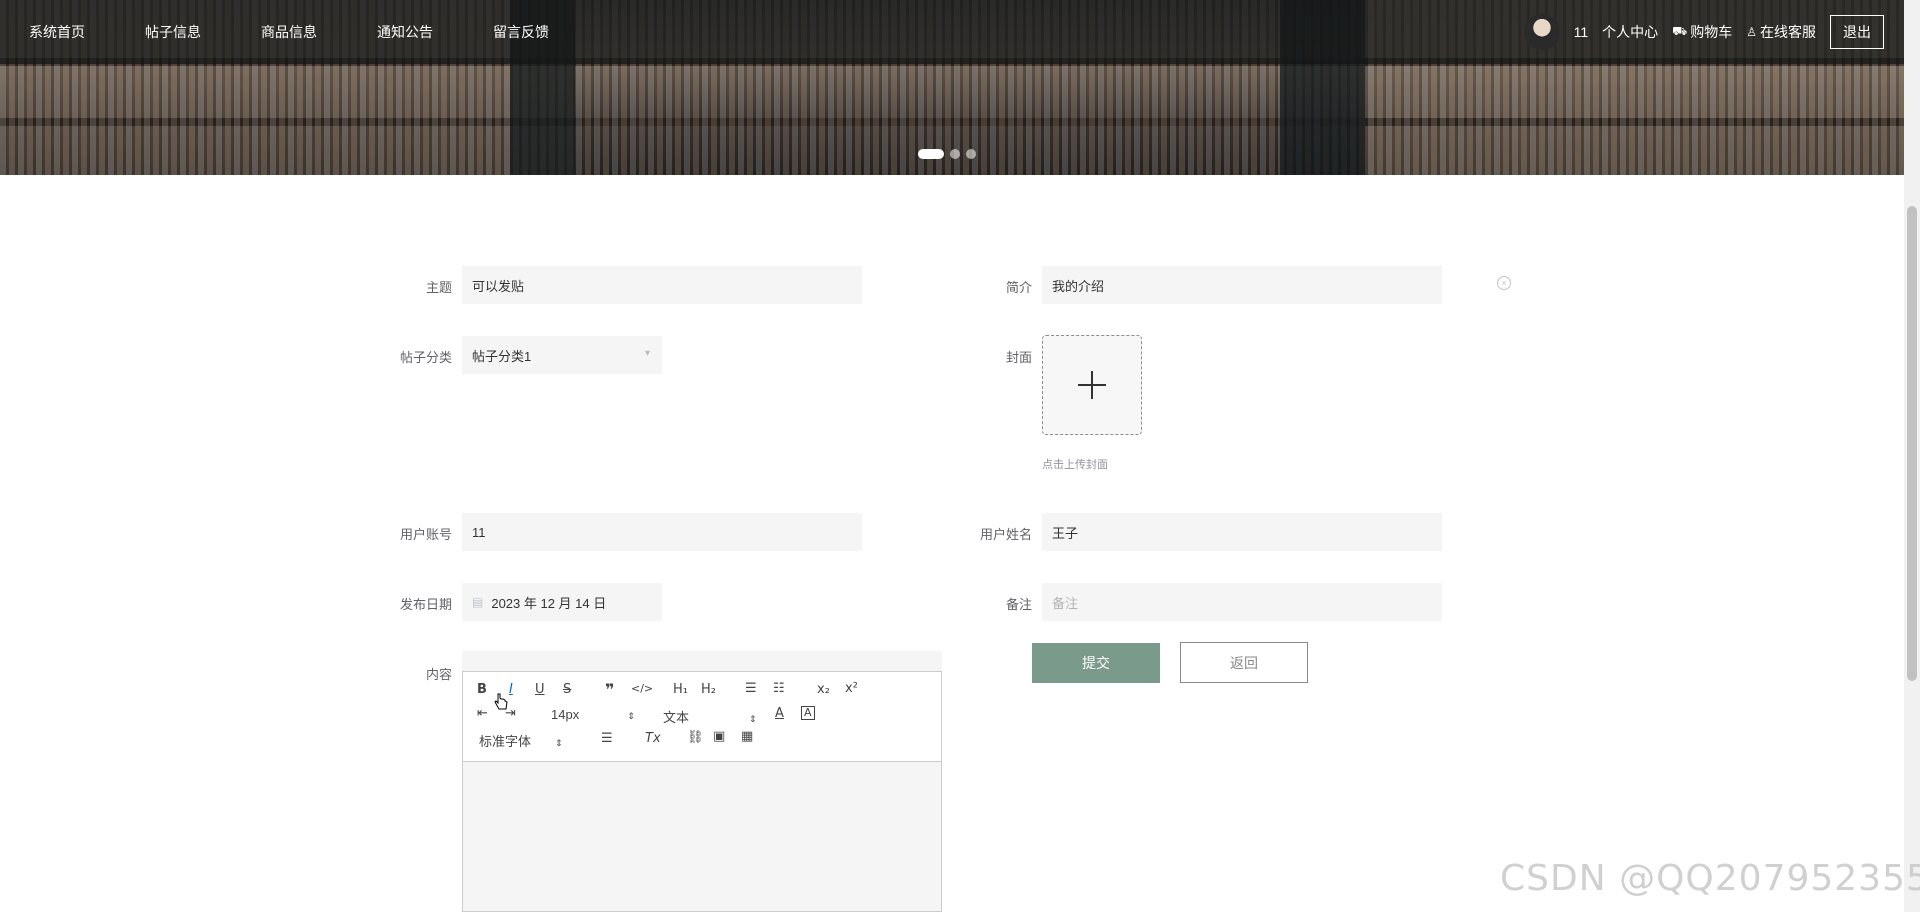 The width and height of the screenshot is (1920, 912). I want to click on font-color-icon: A, so click(779, 713).